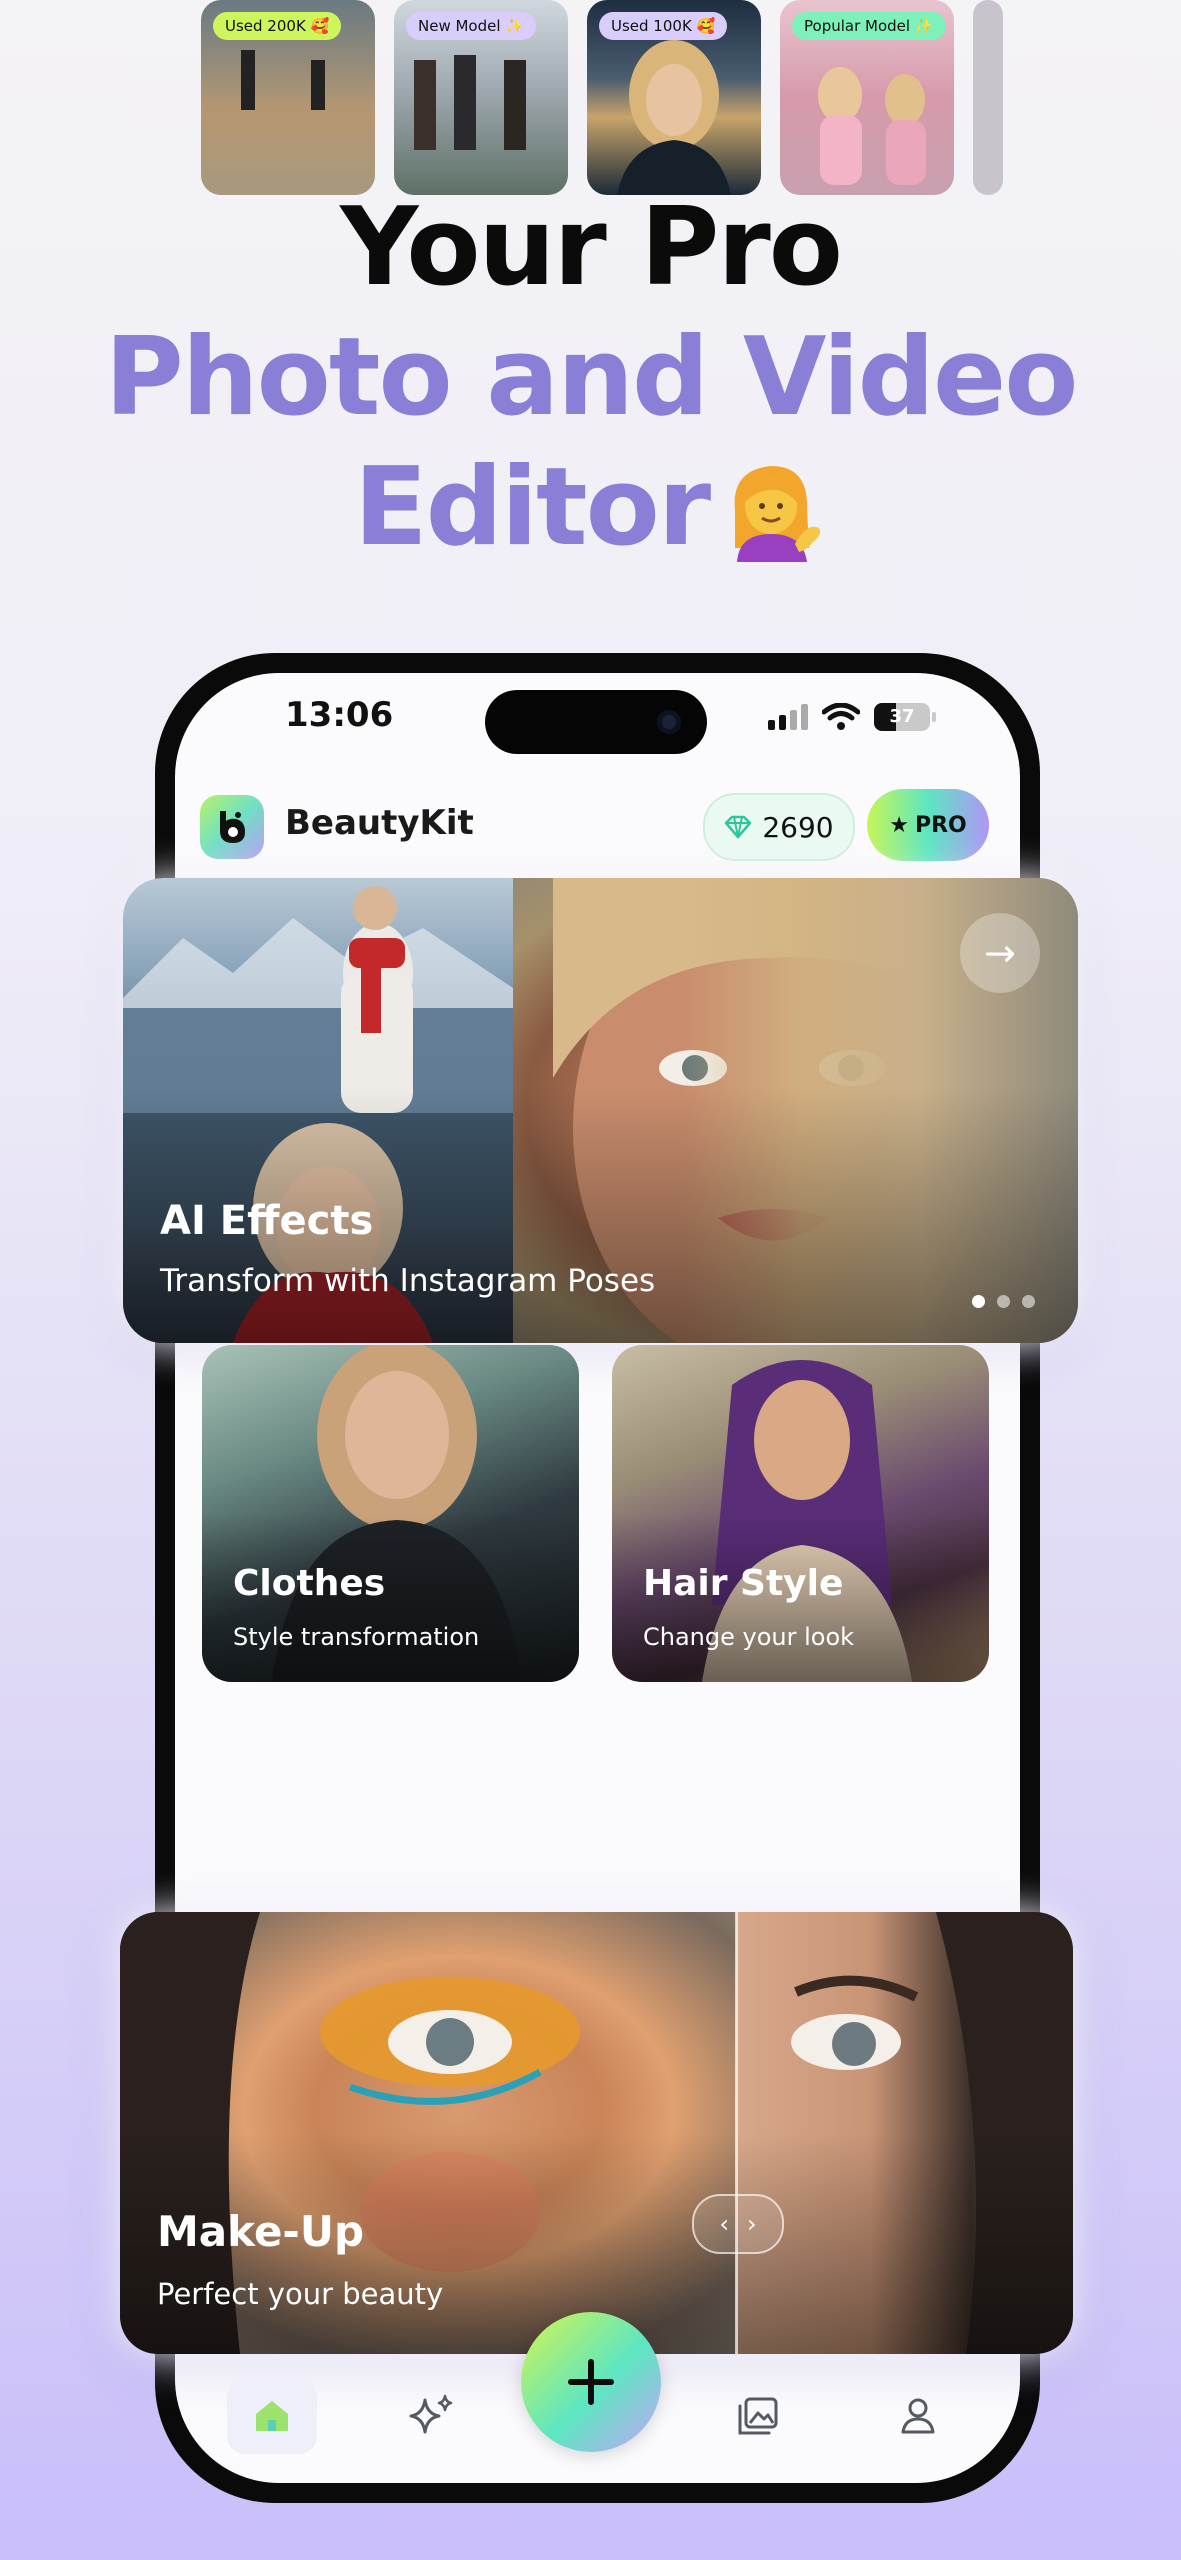  Describe the element at coordinates (532, 507) in the screenshot. I see `headline-line-3-text: Editor` at that location.